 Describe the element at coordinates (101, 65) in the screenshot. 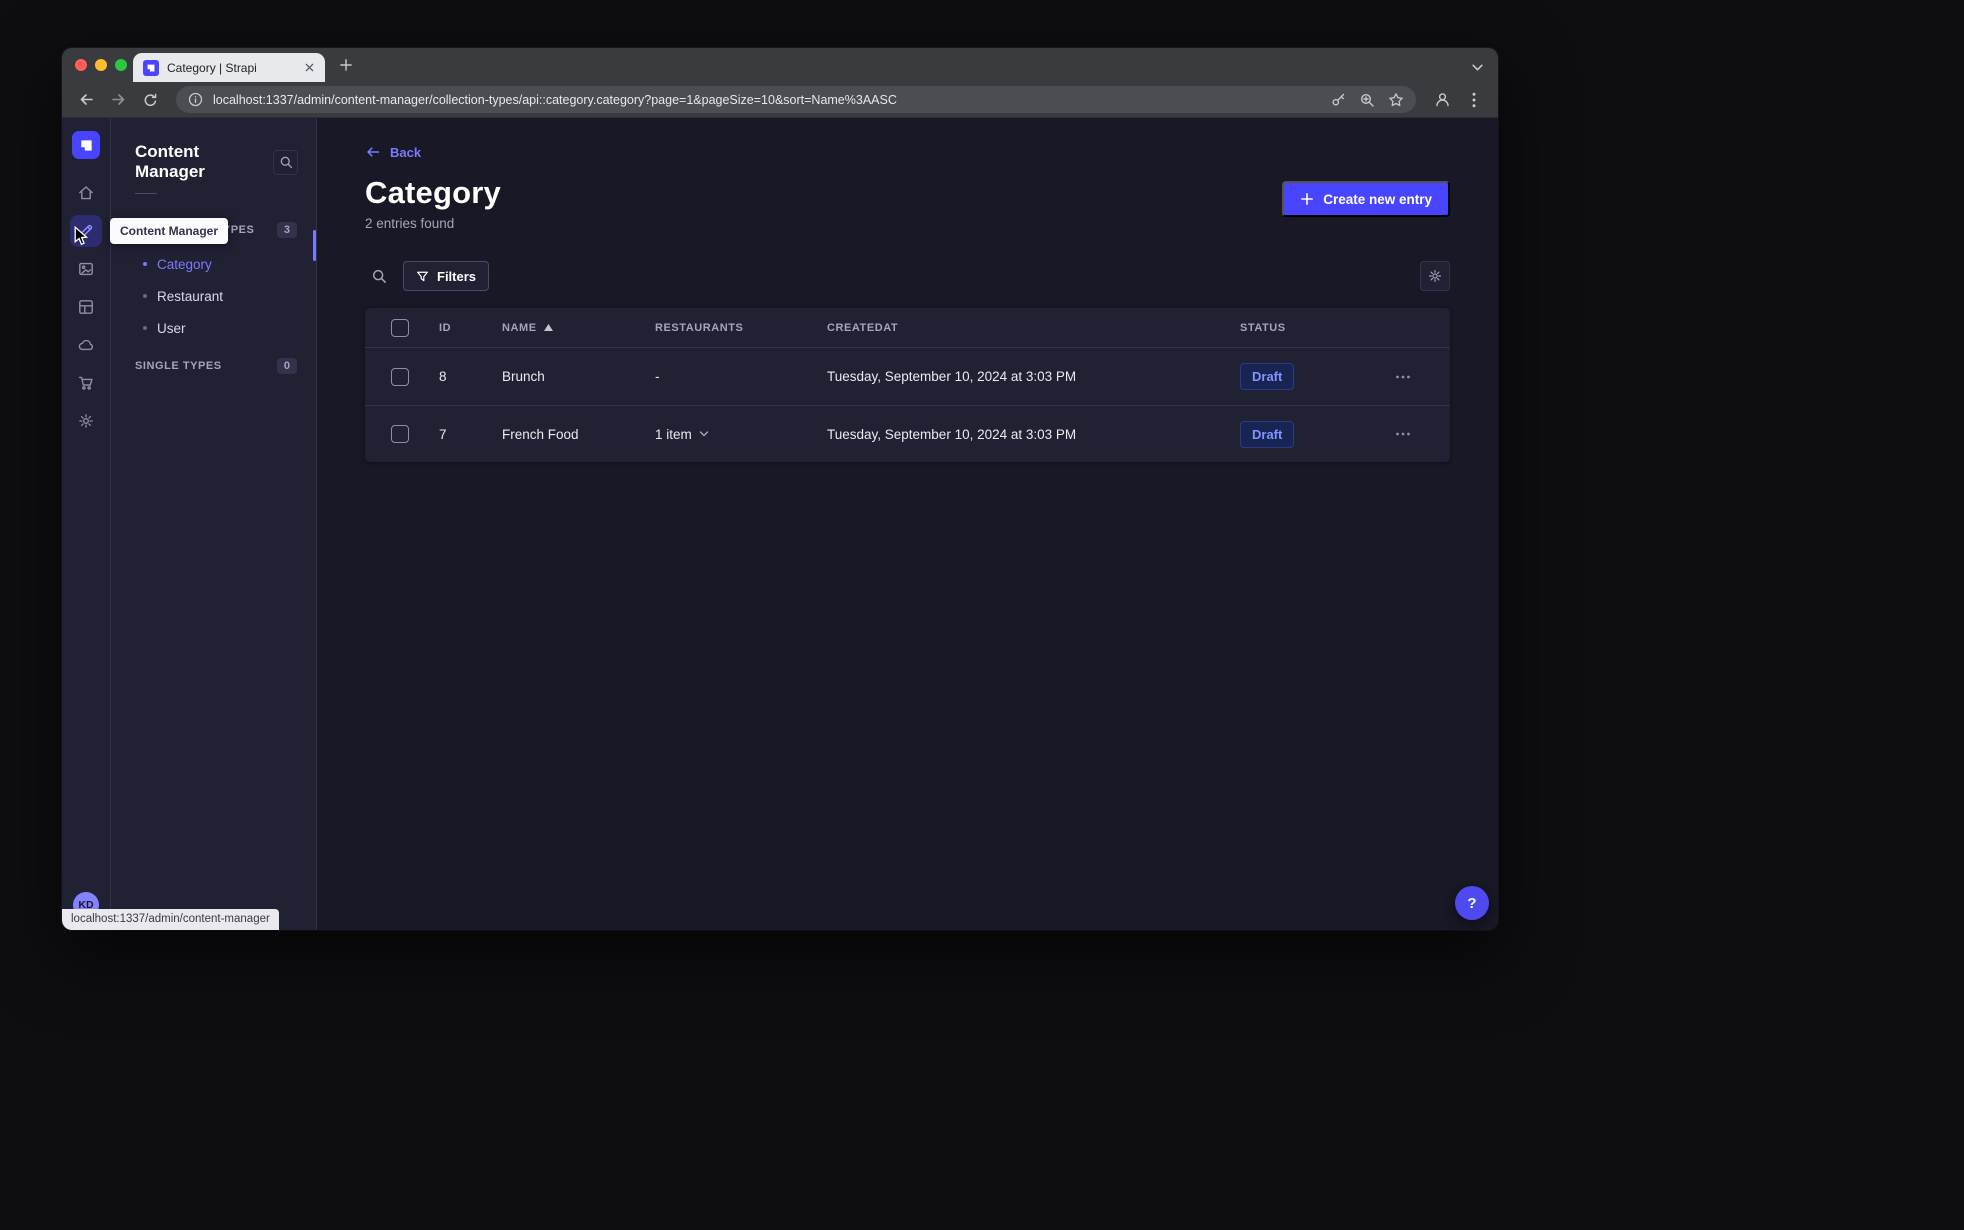

I see `minimize-window-button` at that location.